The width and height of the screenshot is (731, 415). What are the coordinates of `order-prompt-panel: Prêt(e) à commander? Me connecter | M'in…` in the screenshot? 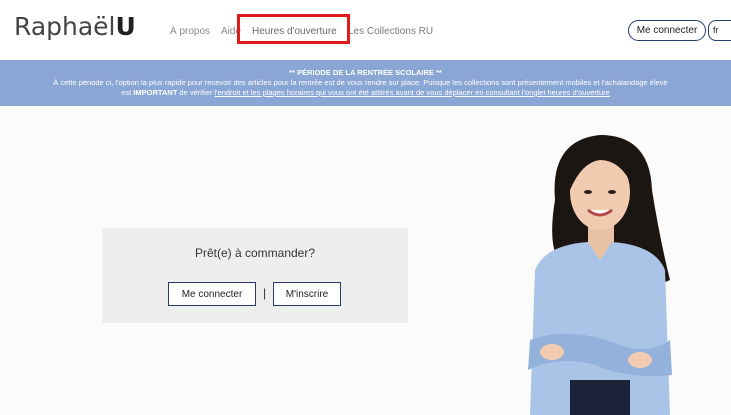 It's located at (255, 275).